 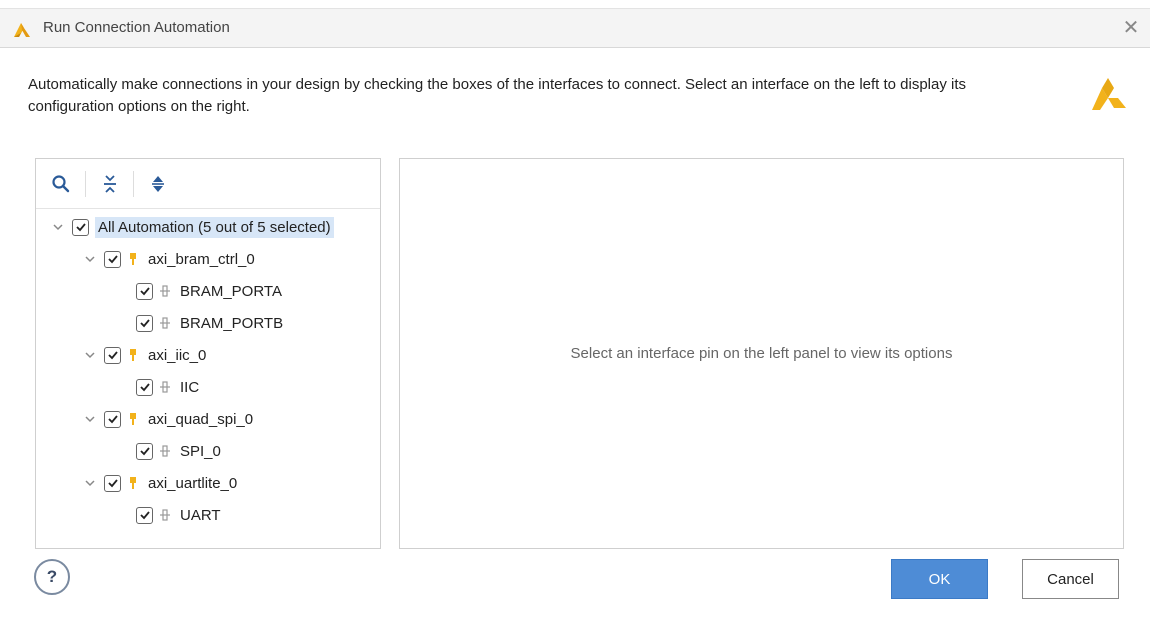 What do you see at coordinates (158, 184) in the screenshot?
I see `expand-all-icon` at bounding box center [158, 184].